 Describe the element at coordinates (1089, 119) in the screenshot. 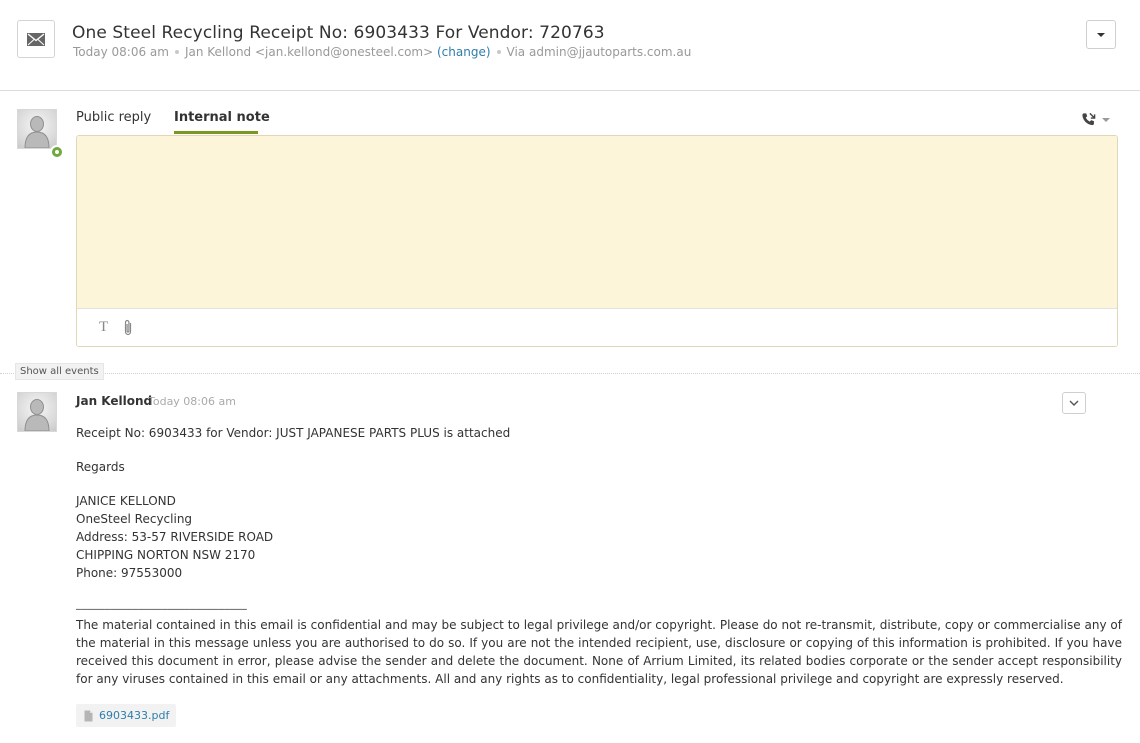

I see `phone-call-icon` at that location.